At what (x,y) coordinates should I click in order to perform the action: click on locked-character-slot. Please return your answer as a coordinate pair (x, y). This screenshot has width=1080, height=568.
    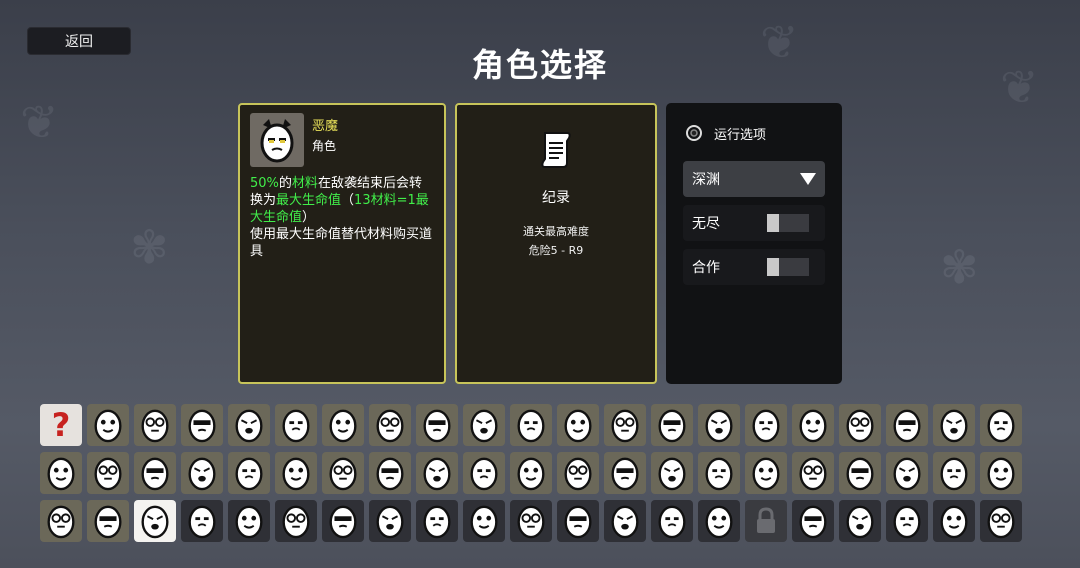
    Looking at the image, I should click on (766, 521).